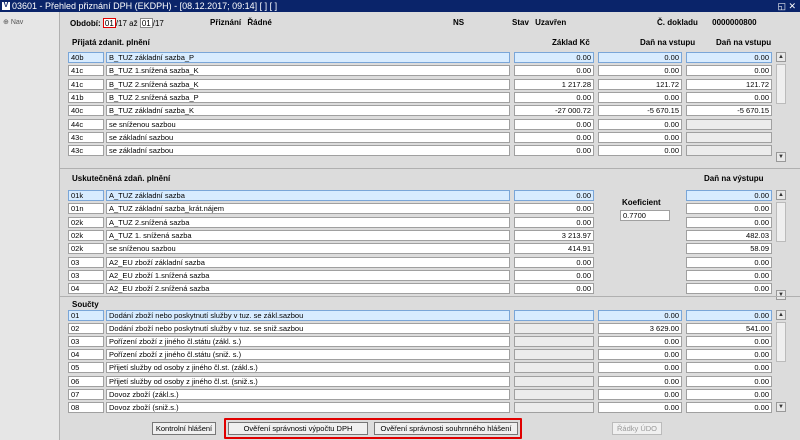 This screenshot has height=440, width=800. Describe the element at coordinates (729, 111) in the screenshot. I see `row-dan-vstup2-value: -5 670.15` at that location.